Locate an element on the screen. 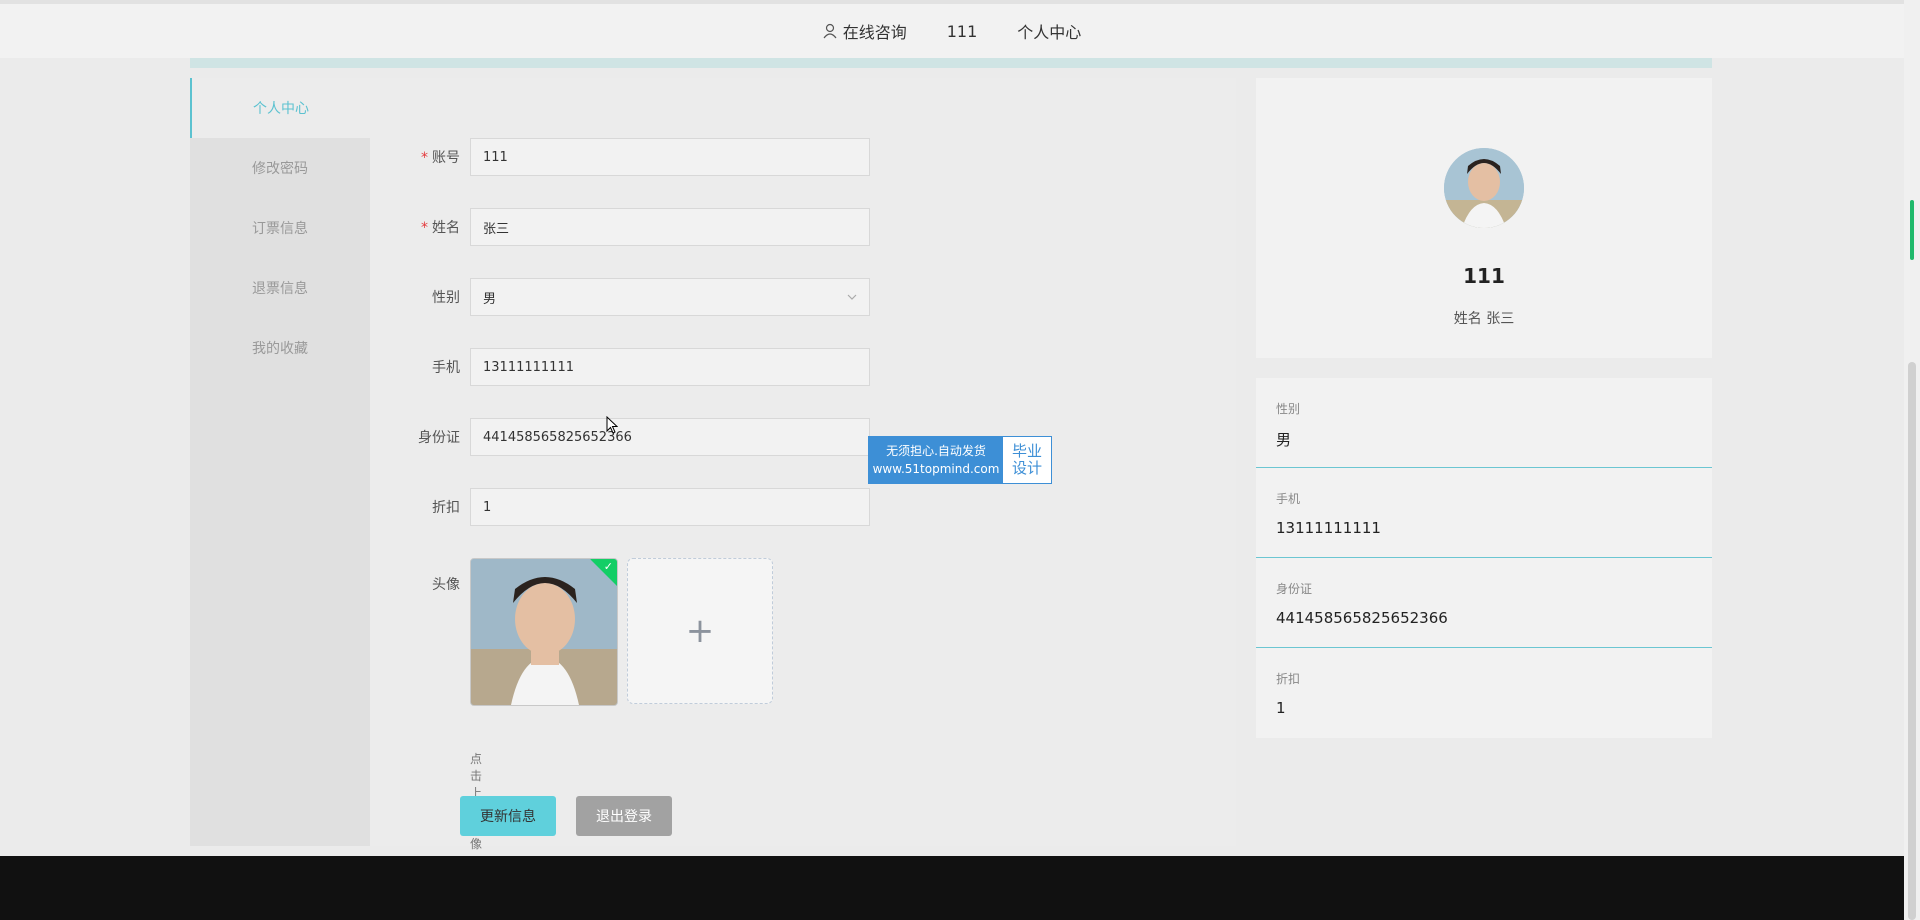 This screenshot has width=1920, height=920. watermark-right1: 毕业 is located at coordinates (1026, 451).